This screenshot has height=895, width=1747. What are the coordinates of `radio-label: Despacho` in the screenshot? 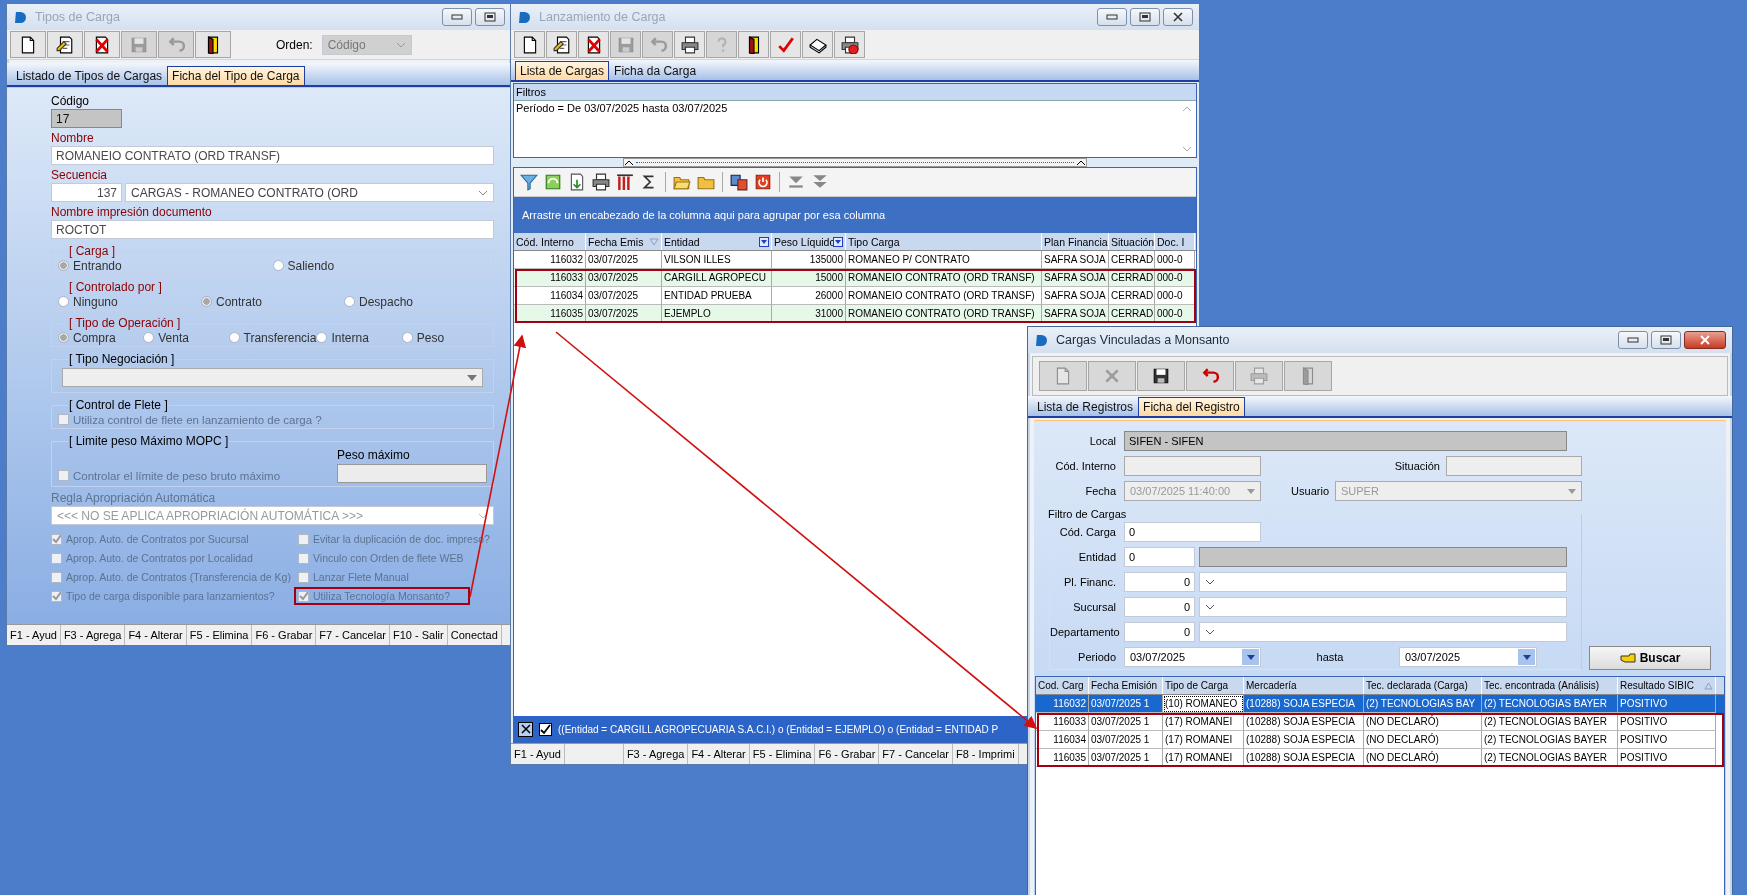 It's located at (386, 301).